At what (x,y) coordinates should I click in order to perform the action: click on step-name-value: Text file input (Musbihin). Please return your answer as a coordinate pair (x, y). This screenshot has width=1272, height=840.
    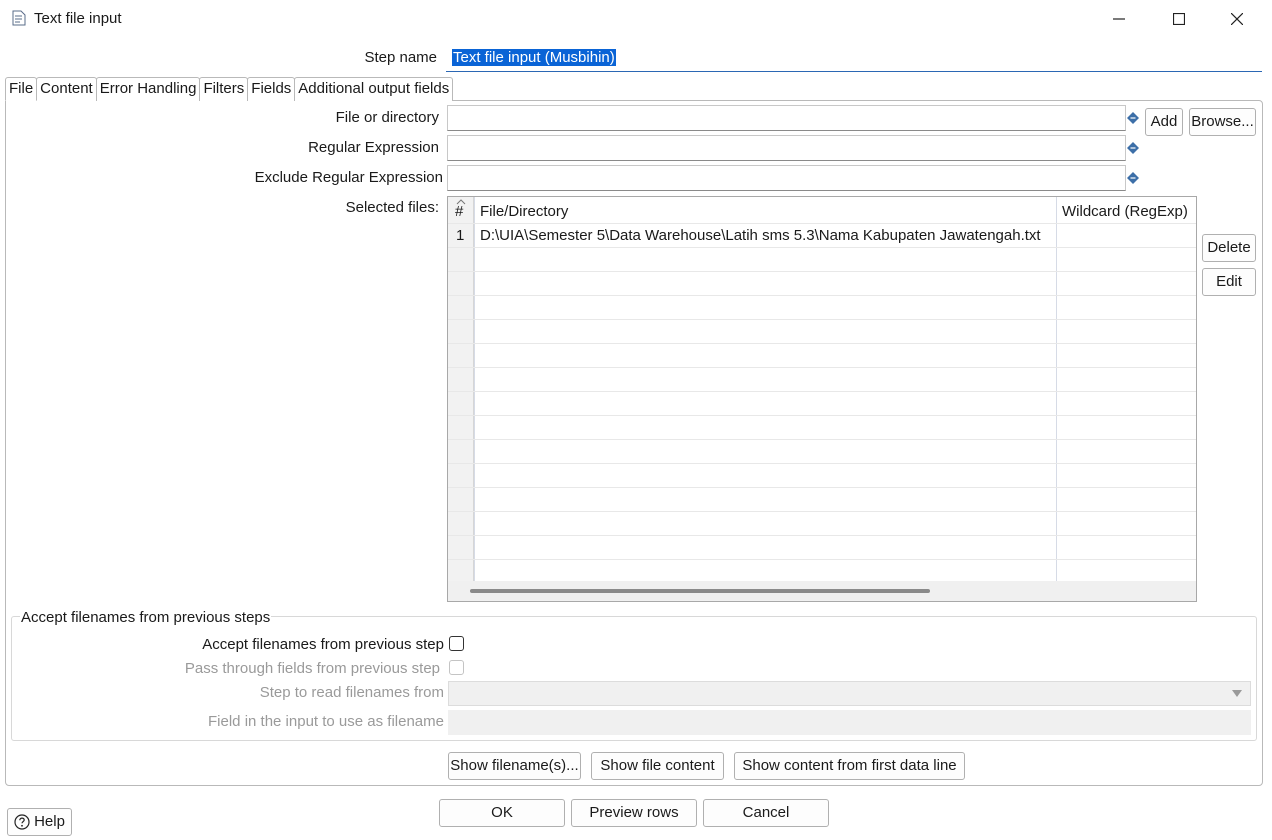
    Looking at the image, I should click on (534, 57).